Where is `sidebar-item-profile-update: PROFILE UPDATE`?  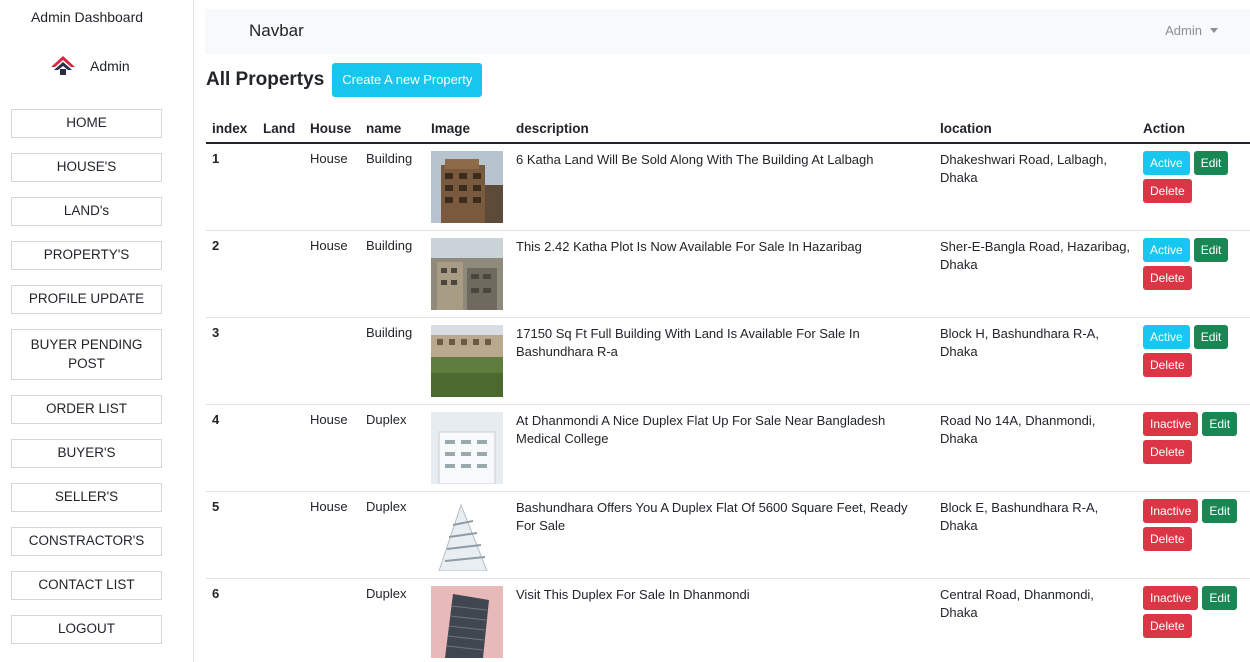 sidebar-item-profile-update: PROFILE UPDATE is located at coordinates (86, 299).